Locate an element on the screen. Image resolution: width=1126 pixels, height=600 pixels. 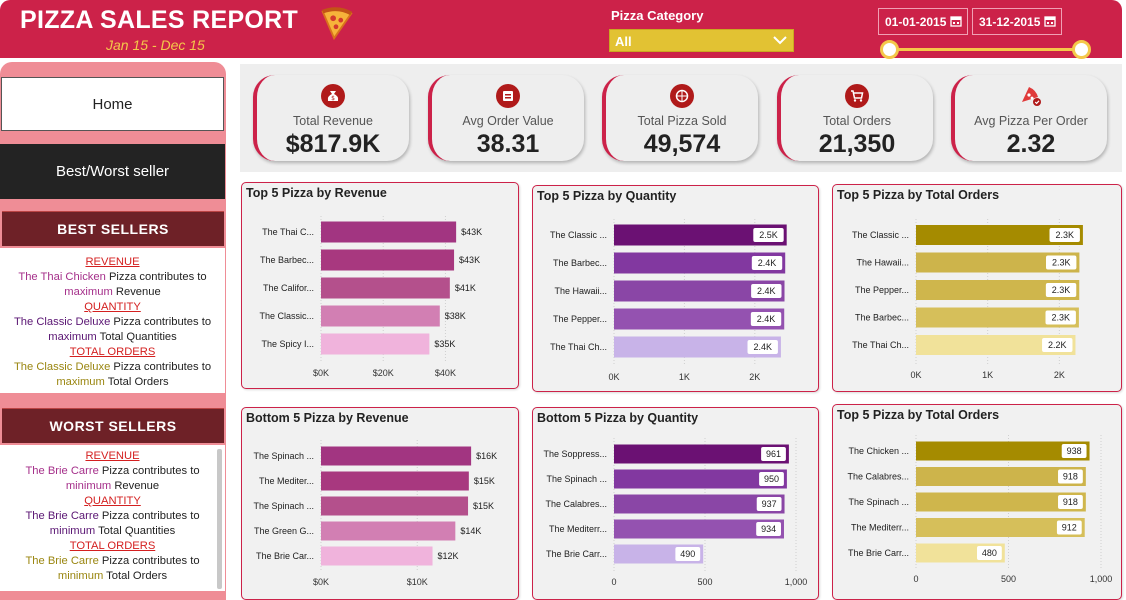
chart-title: Bottom 5 Pizza by Revenue is located at coordinates (327, 418).